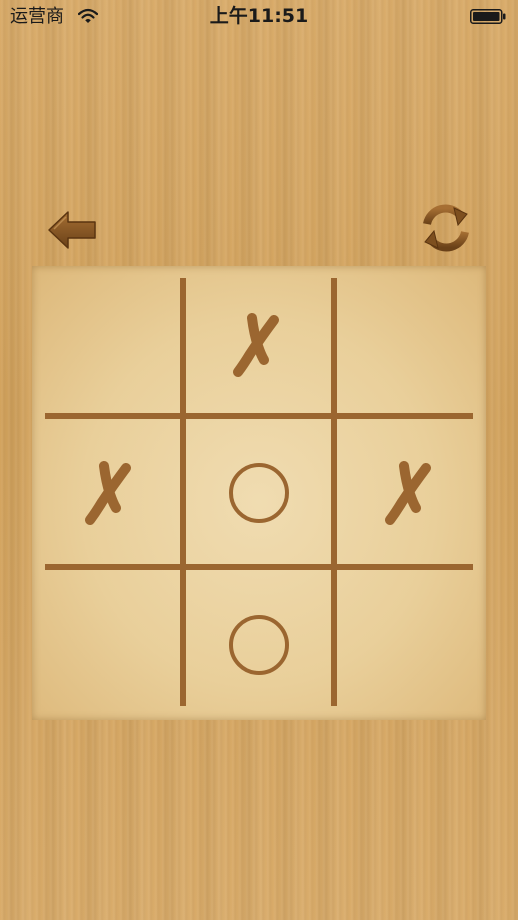 The height and width of the screenshot is (920, 518). I want to click on refresh-button, so click(446, 227).